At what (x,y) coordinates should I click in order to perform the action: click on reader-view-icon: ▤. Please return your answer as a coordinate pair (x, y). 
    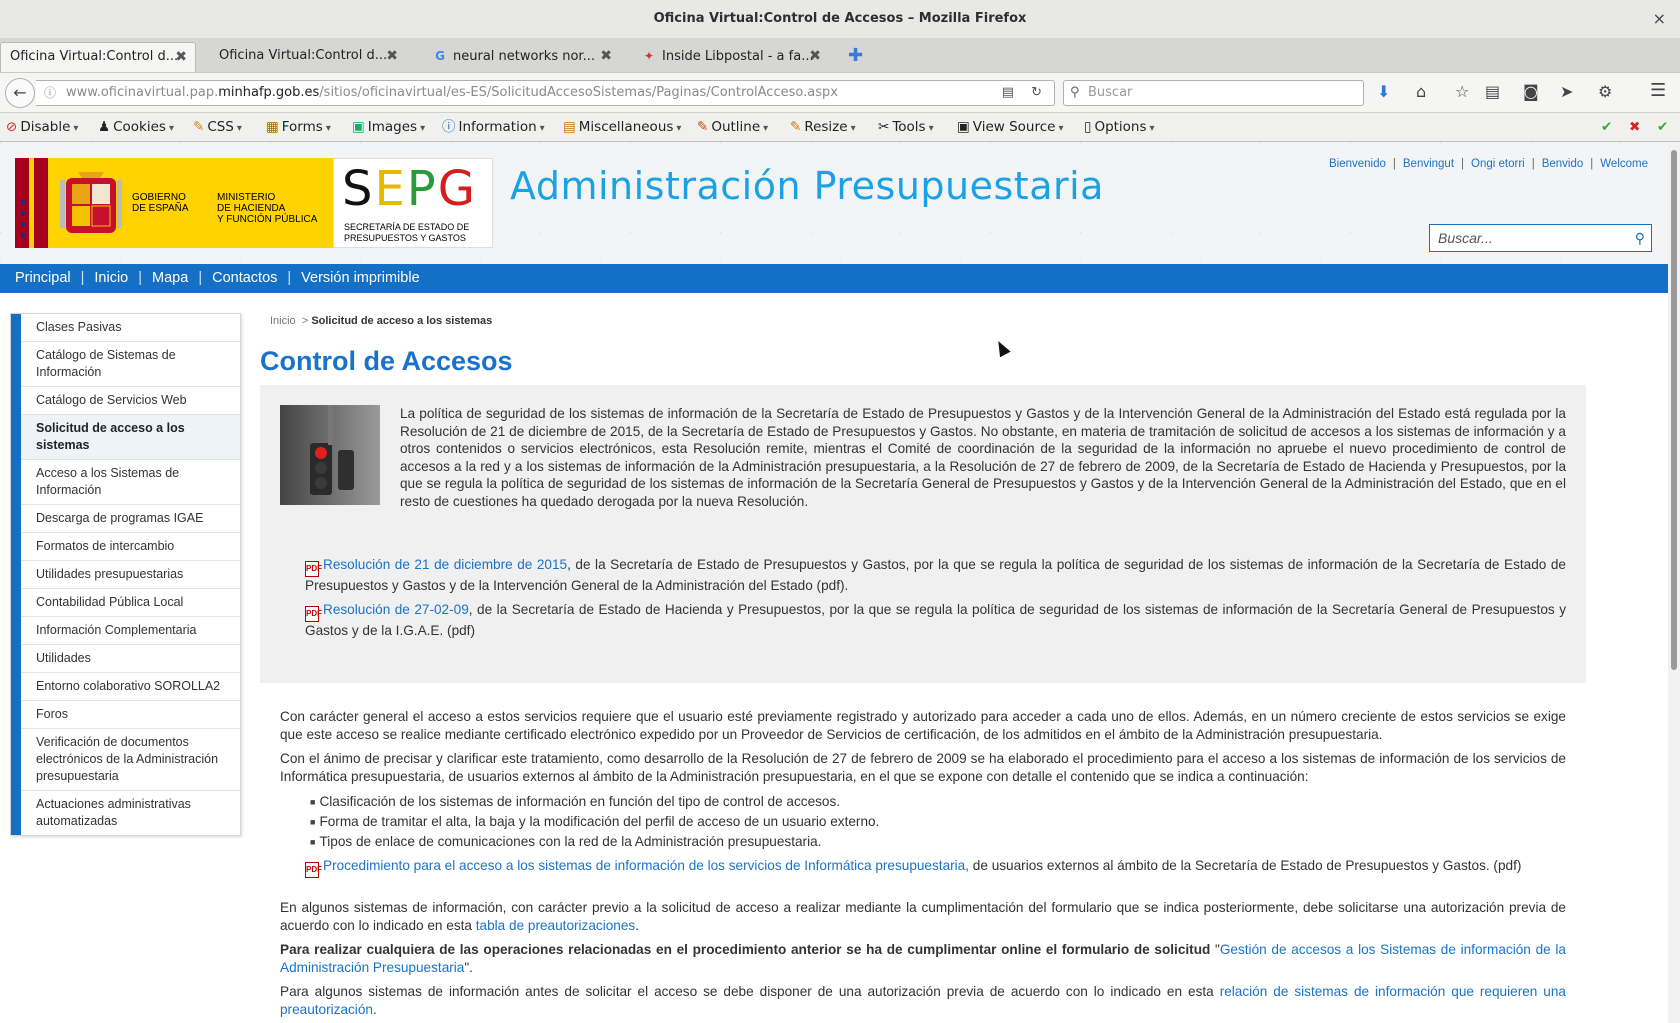
    Looking at the image, I should click on (1008, 93).